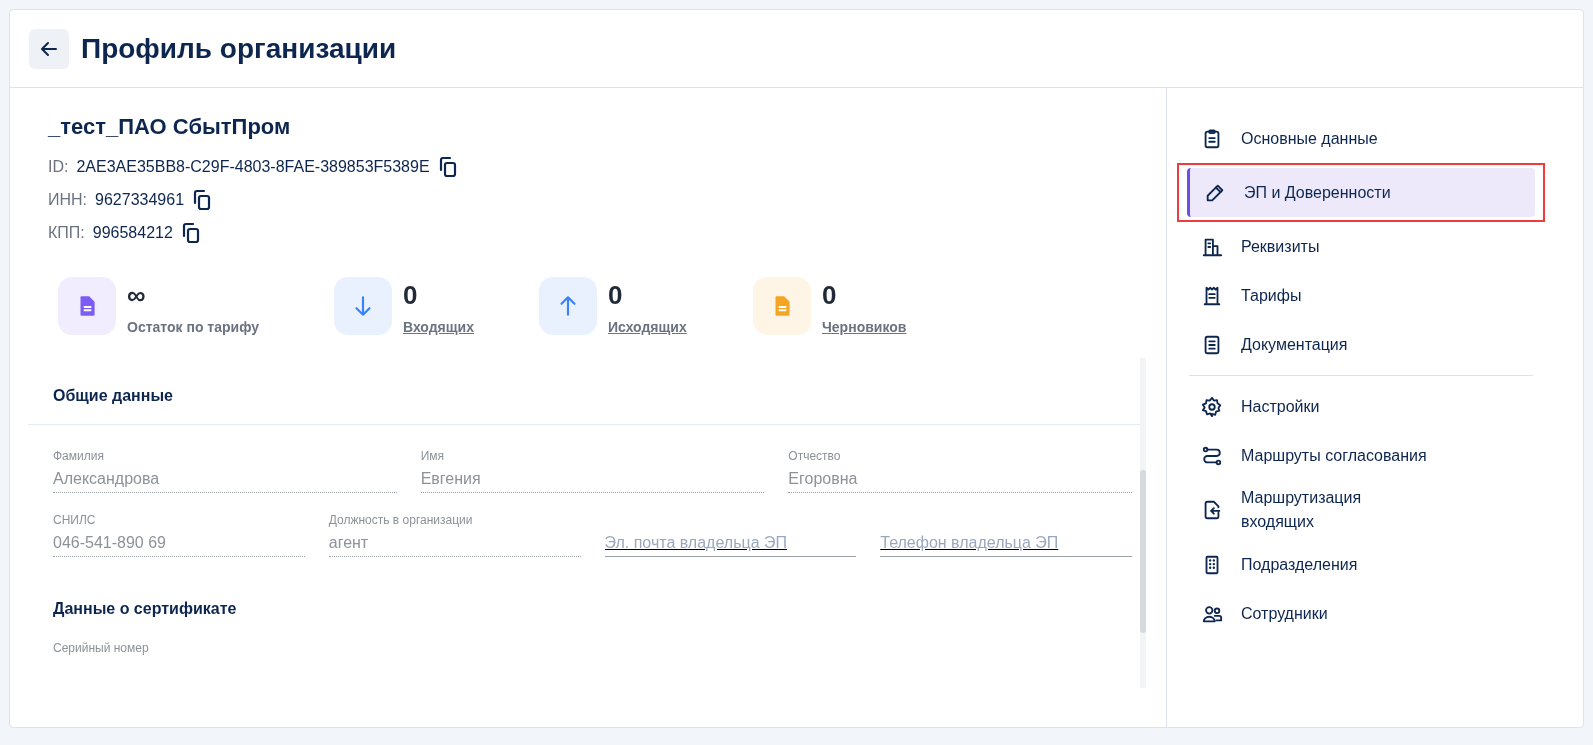 This screenshot has height=745, width=1593. Describe the element at coordinates (1361, 192) in the screenshot. I see `nav-item: ЭП и Доверенности` at that location.